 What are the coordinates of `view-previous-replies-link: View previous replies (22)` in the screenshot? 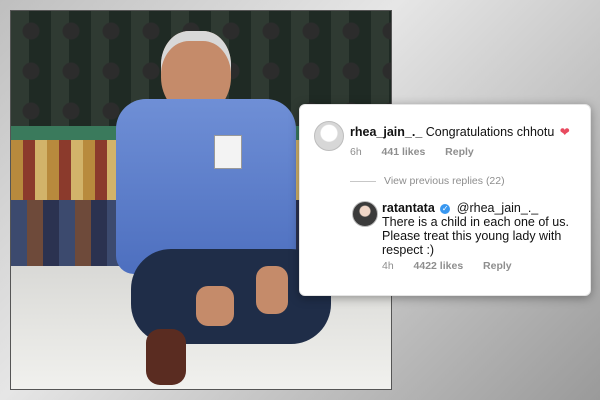 It's located at (444, 181).